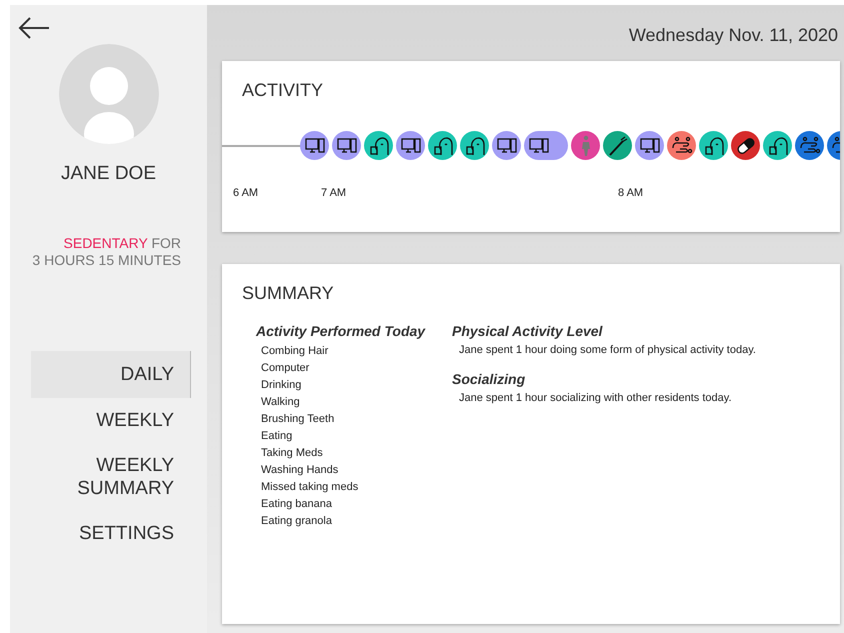 The height and width of the screenshot is (633, 844). What do you see at coordinates (283, 90) in the screenshot?
I see `activity-title: ACTIVITY` at bounding box center [283, 90].